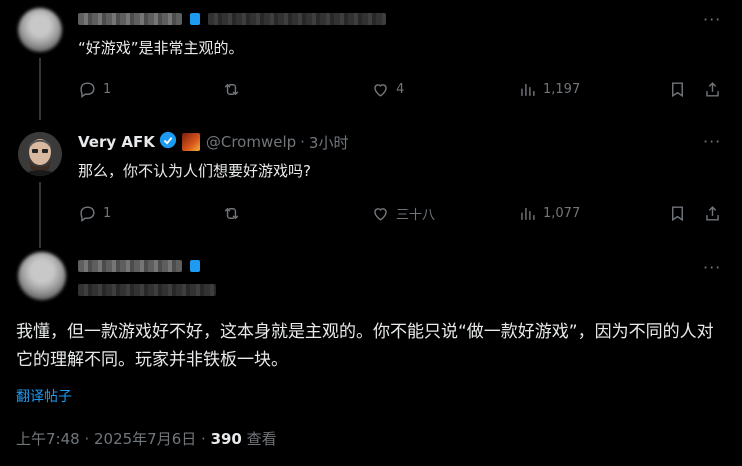 This screenshot has width=742, height=466. What do you see at coordinates (251, 142) in the screenshot?
I see `author-handle: @Cromwelp` at bounding box center [251, 142].